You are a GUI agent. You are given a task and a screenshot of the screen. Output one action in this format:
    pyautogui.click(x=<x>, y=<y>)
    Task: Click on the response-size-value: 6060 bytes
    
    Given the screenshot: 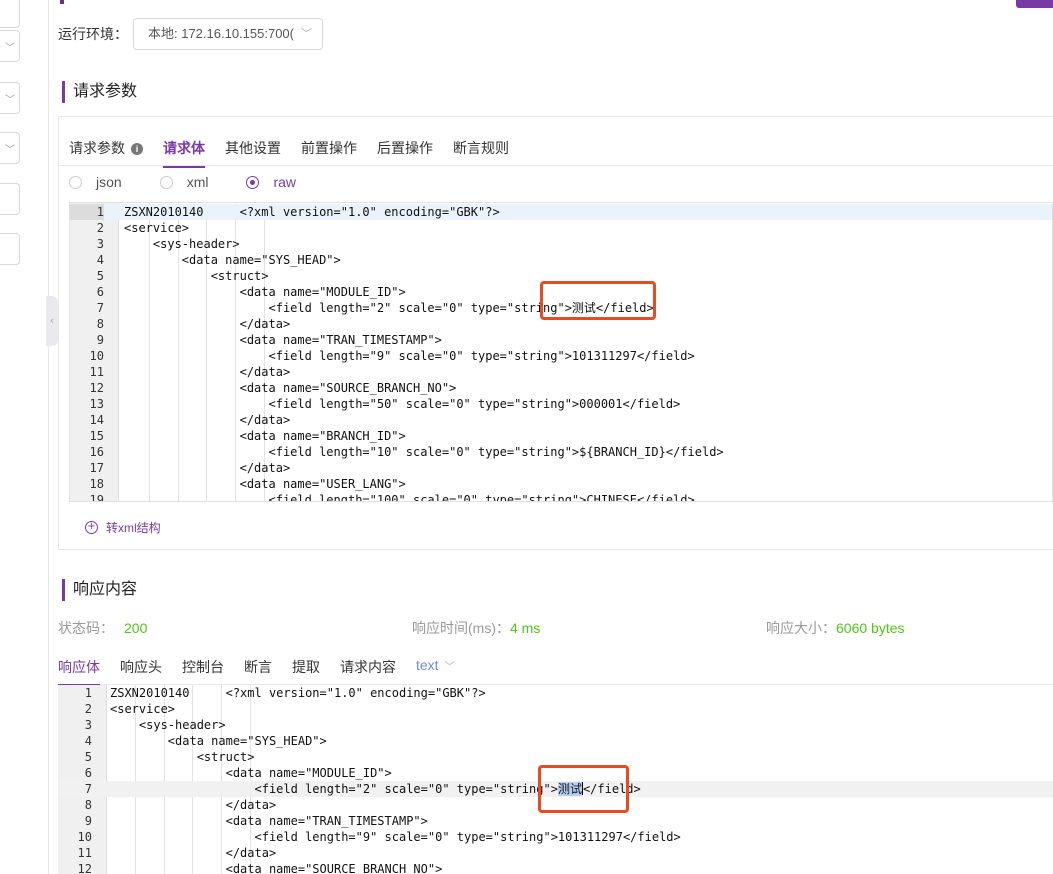 What is the action you would take?
    pyautogui.click(x=870, y=628)
    